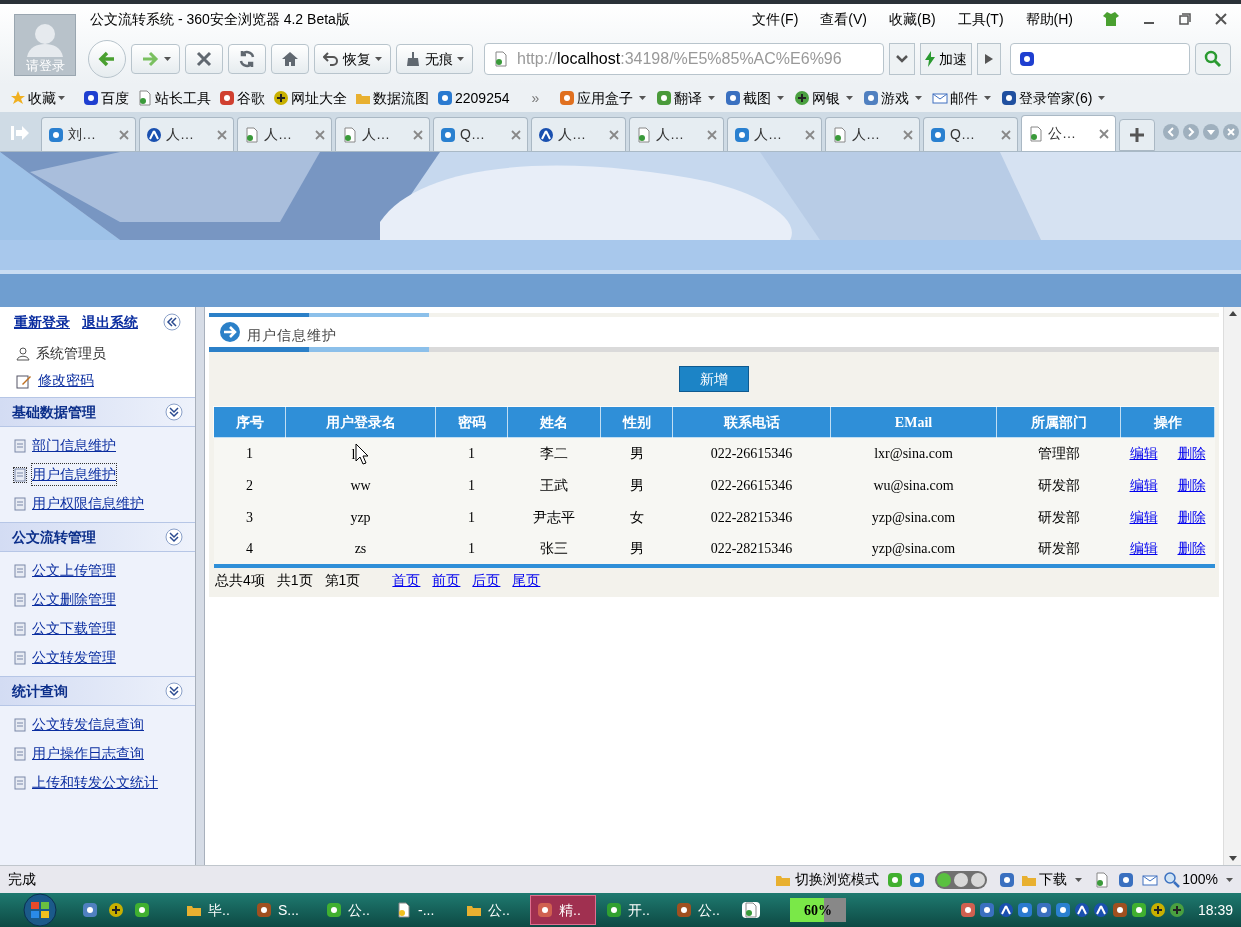 The height and width of the screenshot is (927, 1241). I want to click on tab-scroll-right-icon, so click(1191, 132).